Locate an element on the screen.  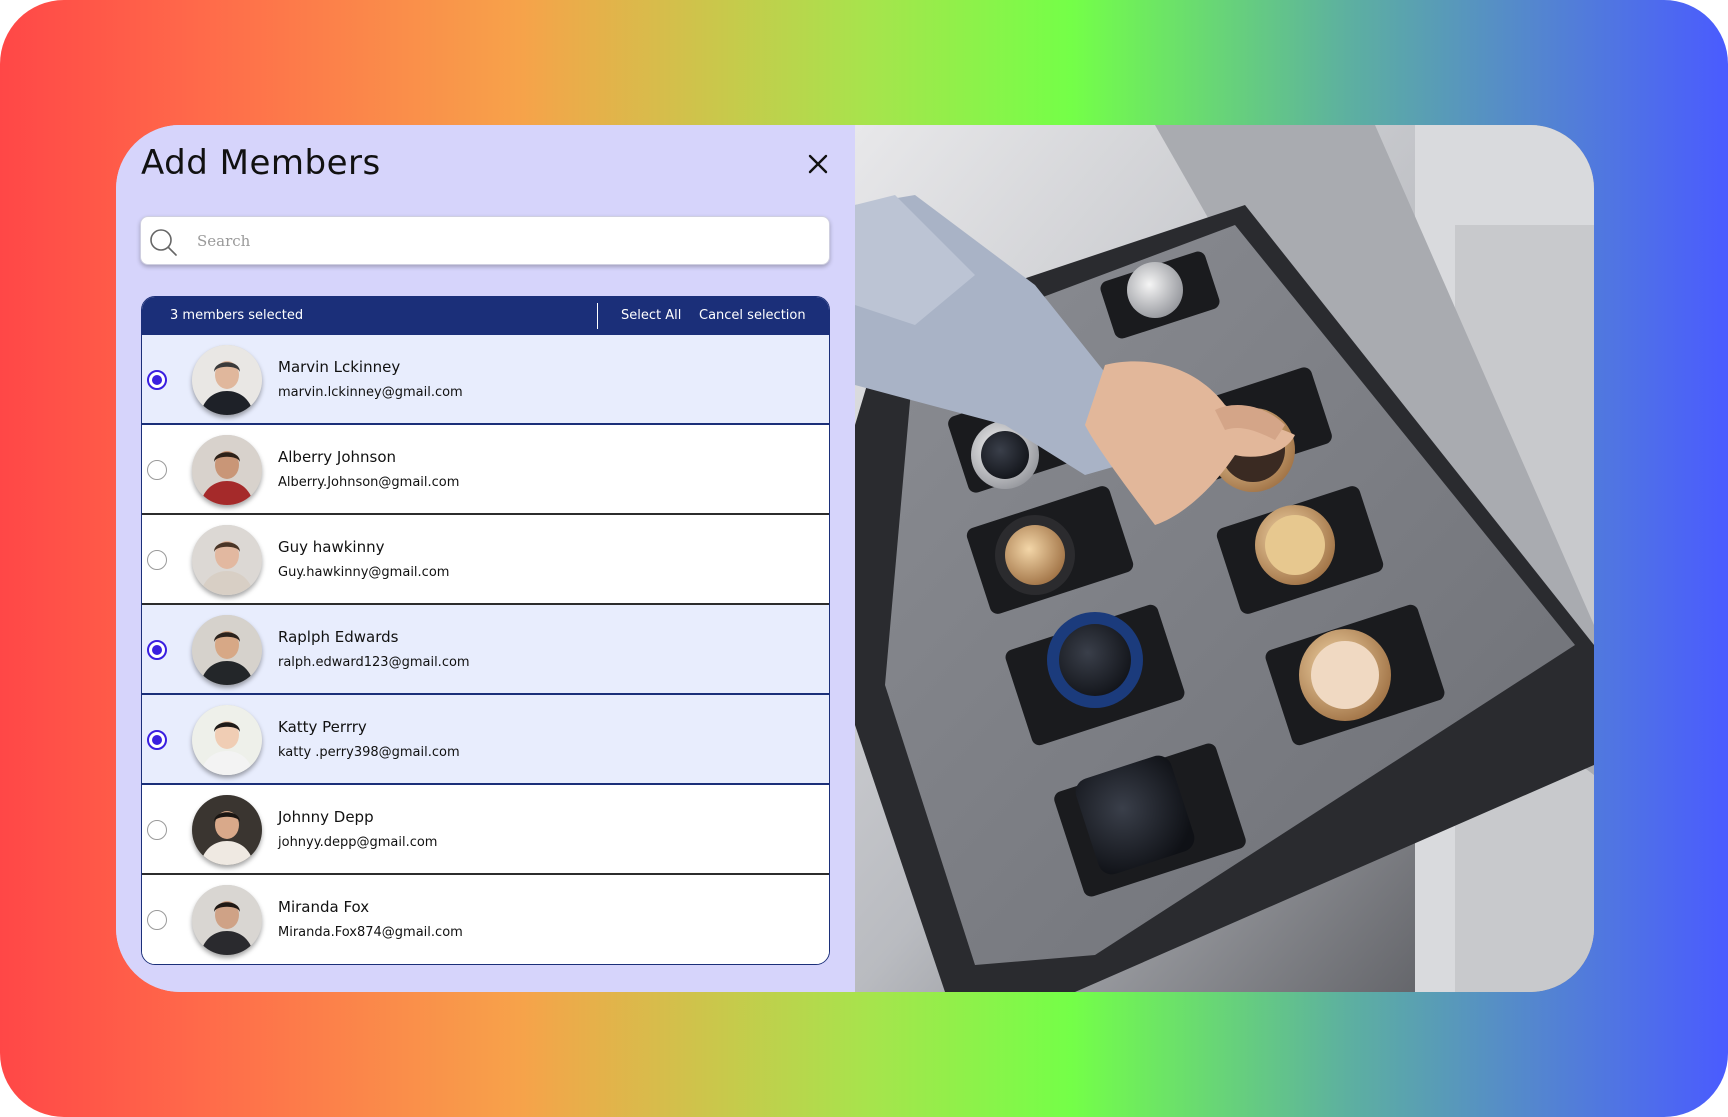
member-email: johnyy.depp@gmail.com is located at coordinates (358, 842).